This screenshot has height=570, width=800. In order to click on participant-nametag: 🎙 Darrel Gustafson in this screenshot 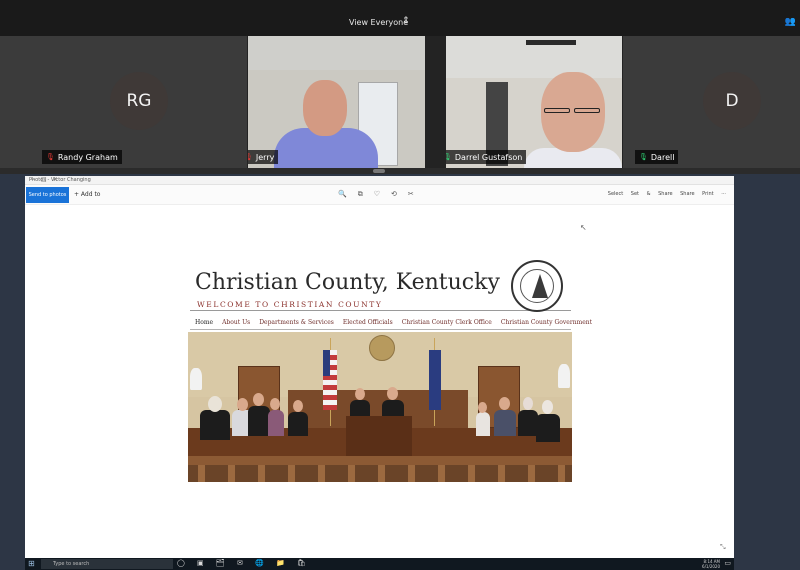, I will do `click(486, 157)`.